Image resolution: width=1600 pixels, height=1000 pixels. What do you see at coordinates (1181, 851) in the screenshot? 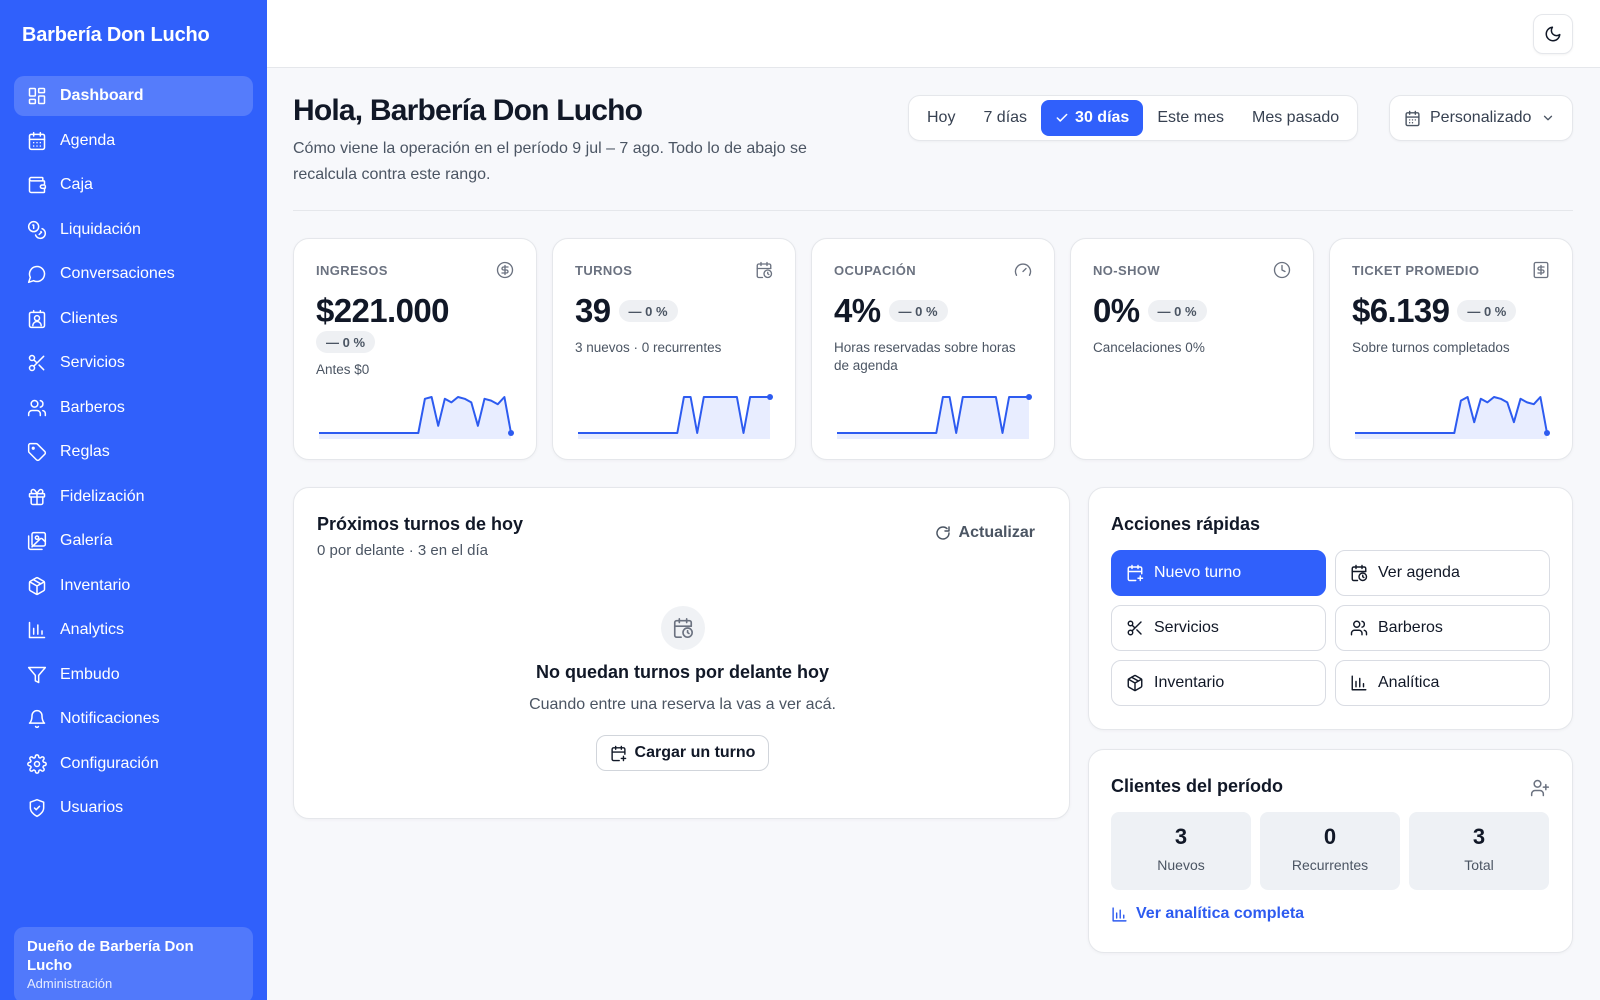
I see `client-stat: 3 Nuevos` at bounding box center [1181, 851].